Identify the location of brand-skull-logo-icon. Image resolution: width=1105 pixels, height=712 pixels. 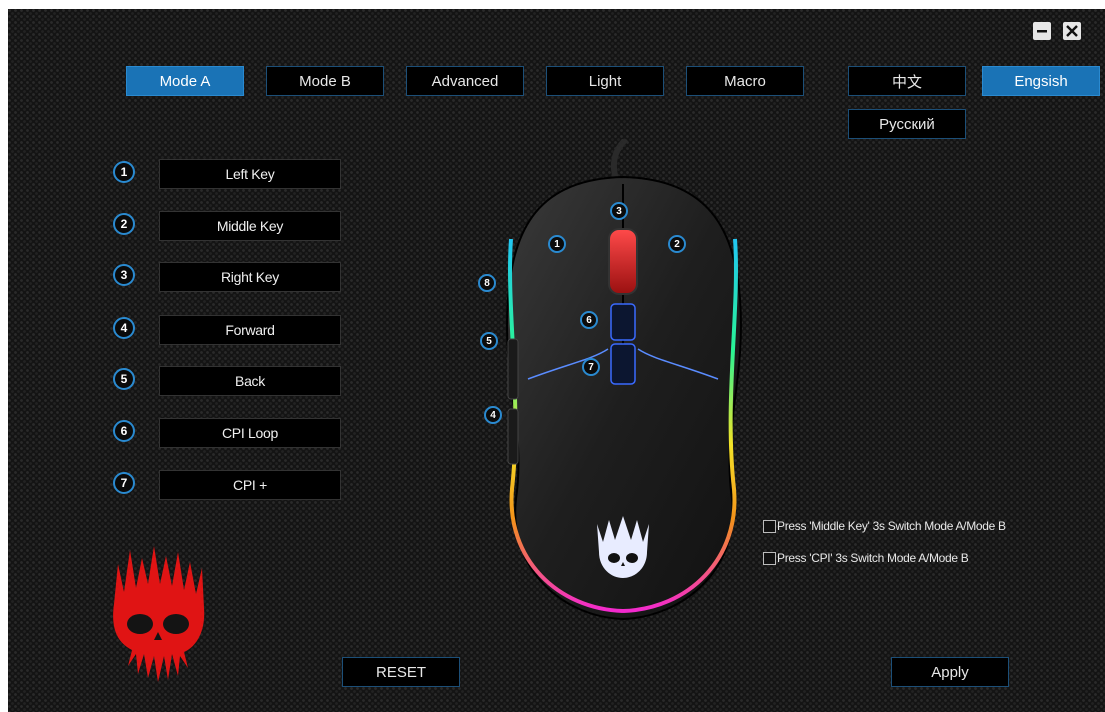
(159, 614).